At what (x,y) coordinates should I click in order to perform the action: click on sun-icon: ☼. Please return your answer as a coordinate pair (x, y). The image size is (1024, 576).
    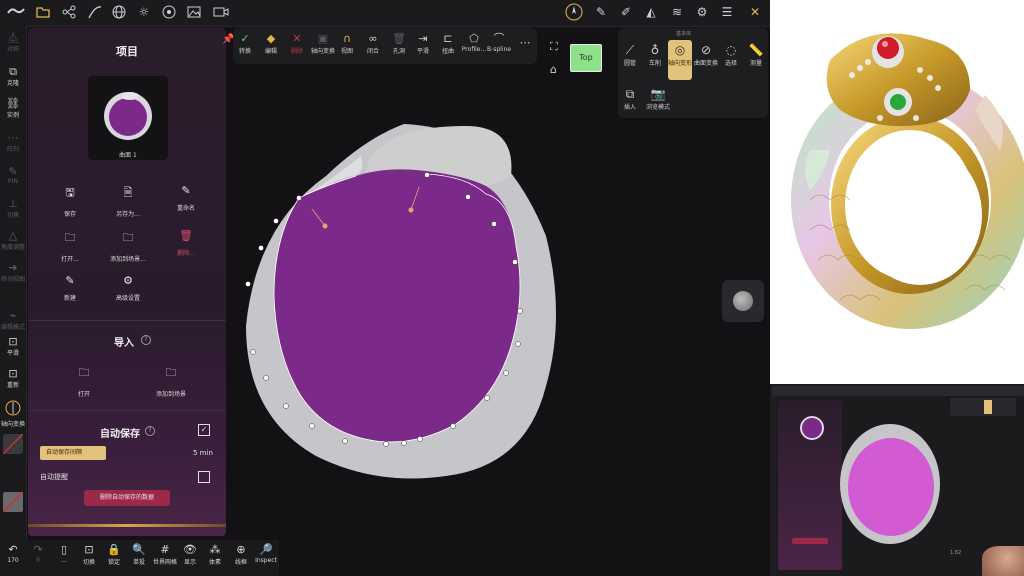
    Looking at the image, I should click on (144, 12).